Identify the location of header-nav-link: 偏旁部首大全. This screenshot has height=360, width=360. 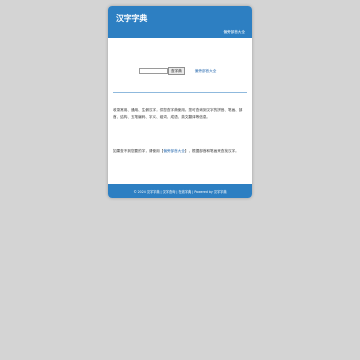
(234, 32).